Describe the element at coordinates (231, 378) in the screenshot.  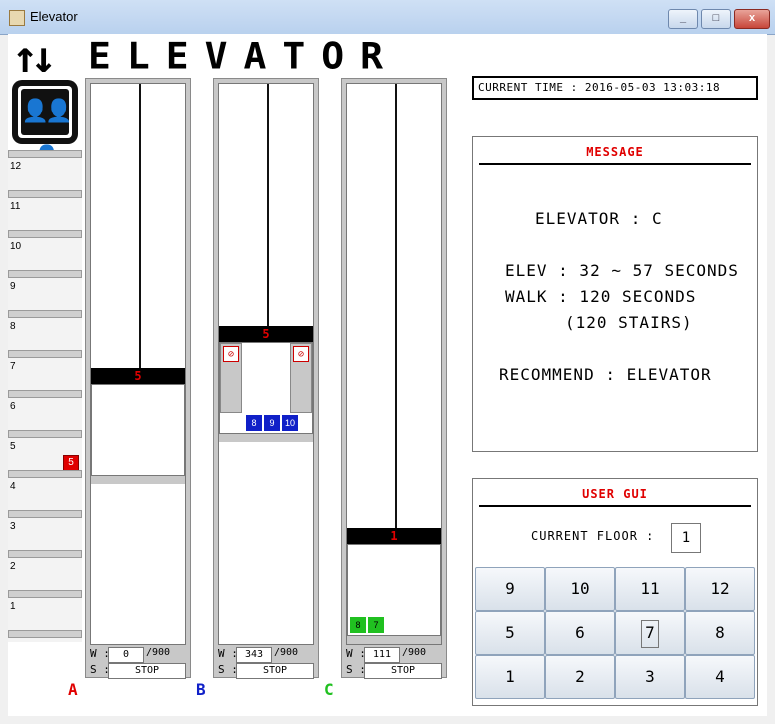
I see `left-door: ⊘` at that location.